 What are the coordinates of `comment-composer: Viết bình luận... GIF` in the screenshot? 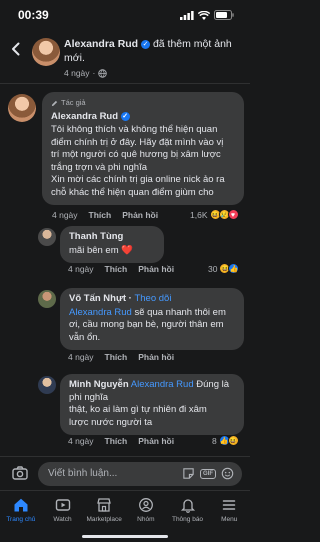 It's located at (125, 473).